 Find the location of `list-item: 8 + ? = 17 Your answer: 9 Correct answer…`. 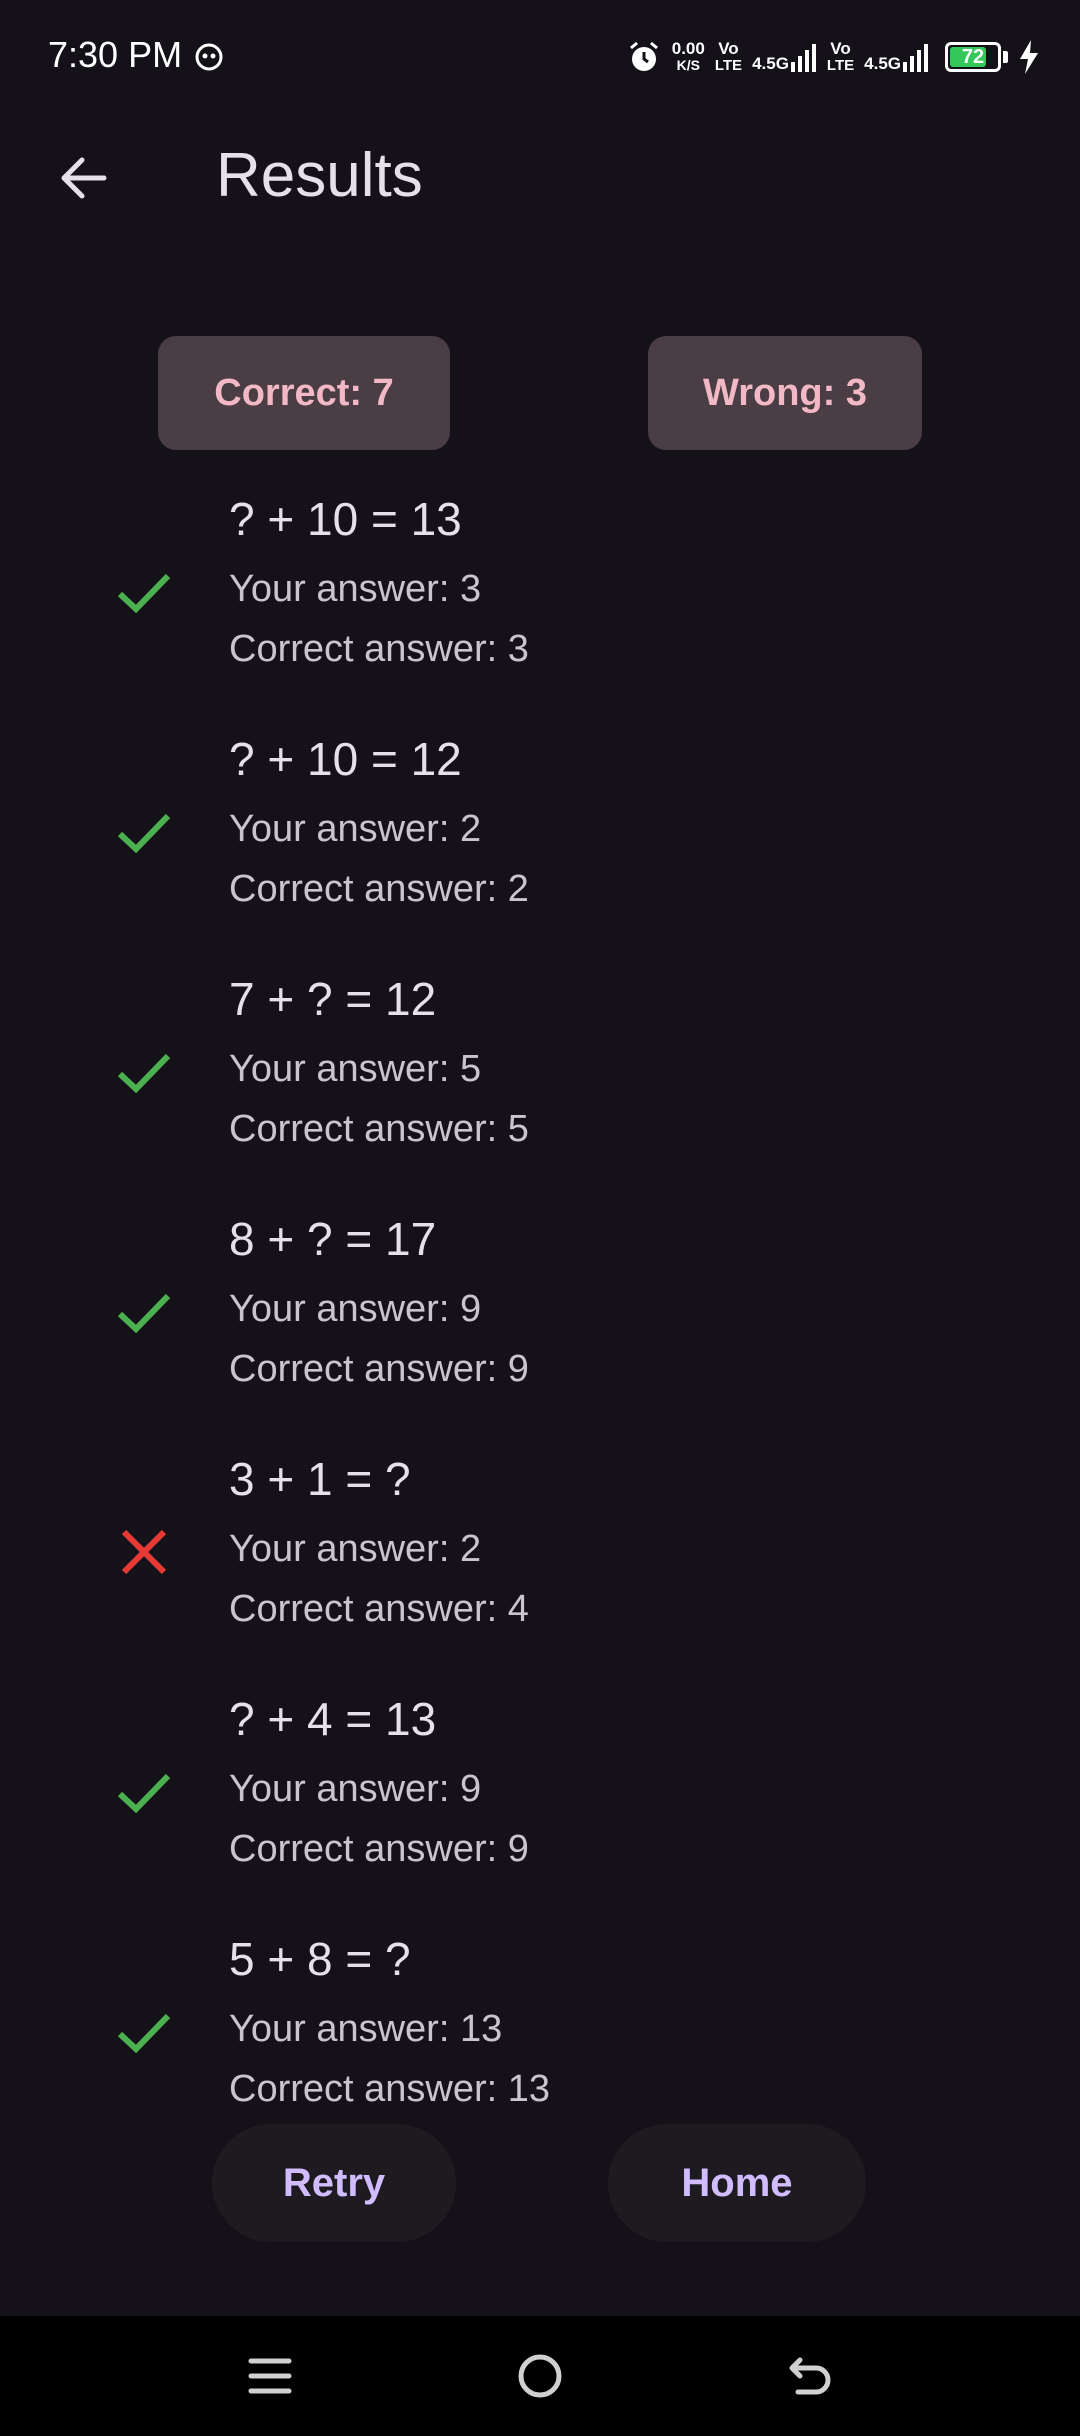

list-item: 8 + ? = 17 Your answer: 9 Correct answer… is located at coordinates (540, 1320).